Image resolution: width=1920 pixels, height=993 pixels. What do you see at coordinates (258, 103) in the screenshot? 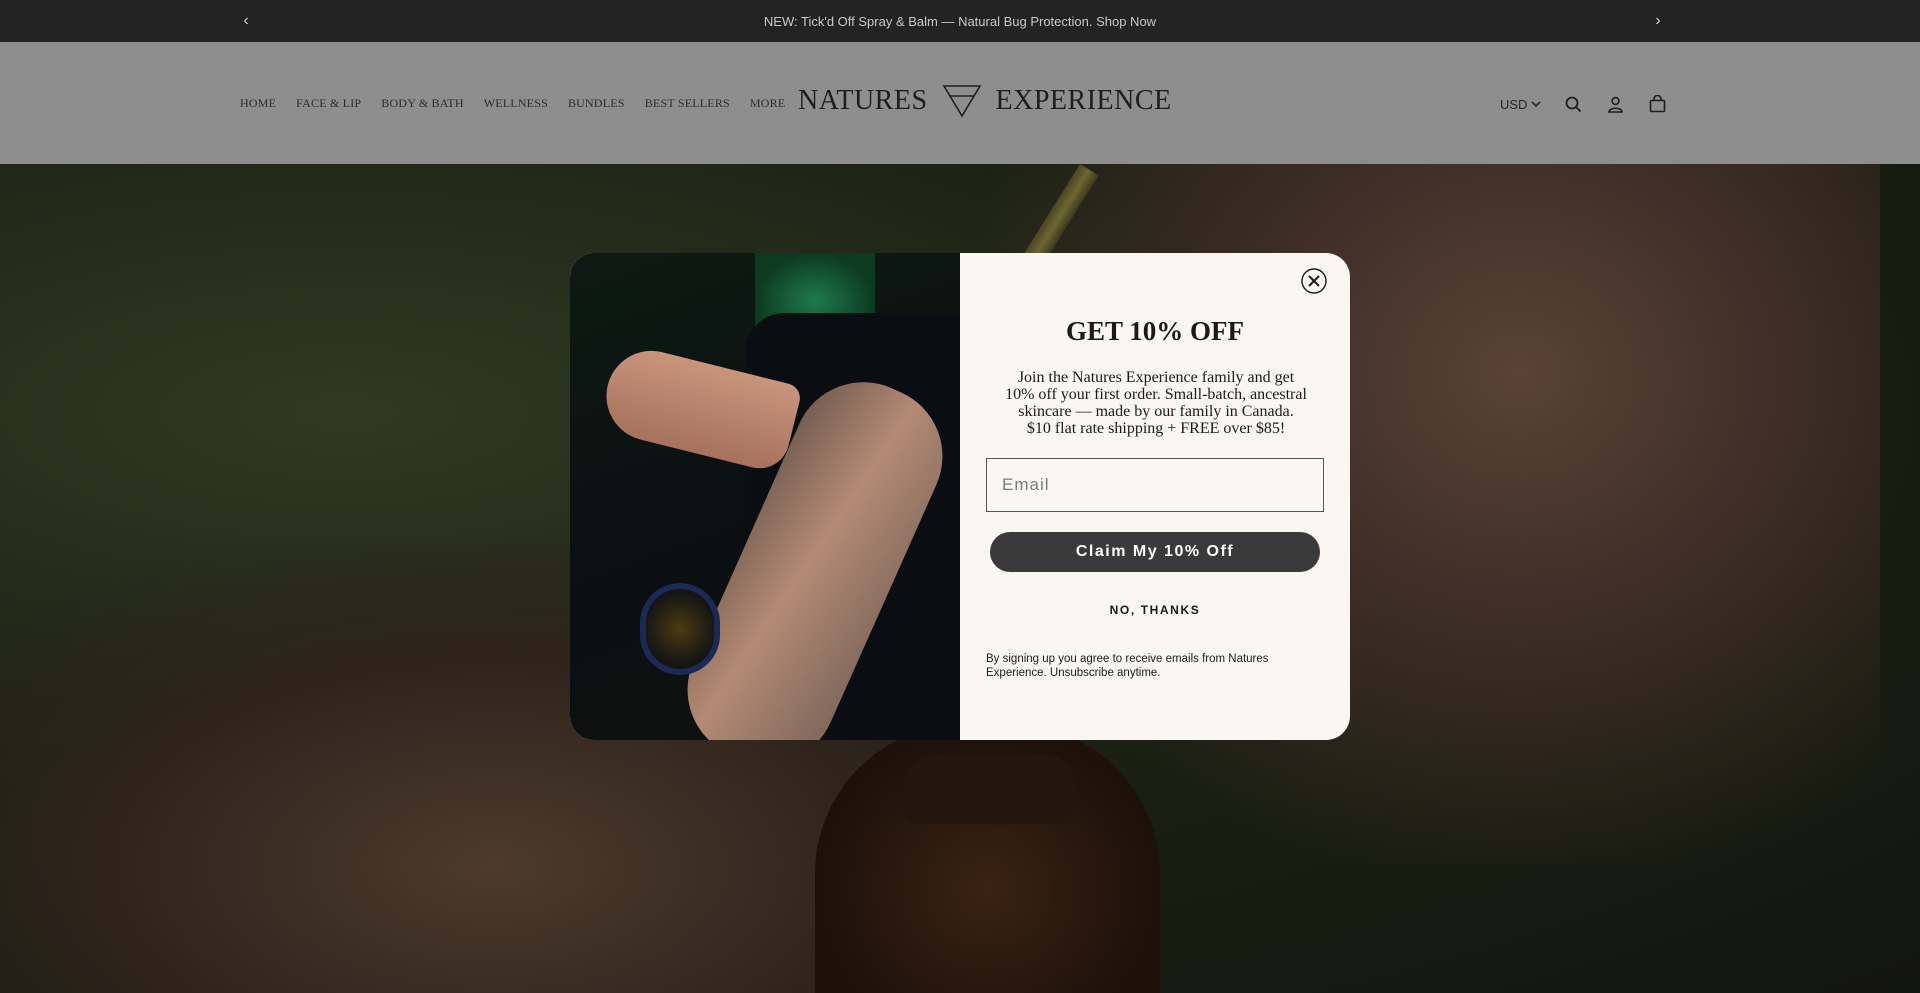
I see `nav-home: HOME` at bounding box center [258, 103].